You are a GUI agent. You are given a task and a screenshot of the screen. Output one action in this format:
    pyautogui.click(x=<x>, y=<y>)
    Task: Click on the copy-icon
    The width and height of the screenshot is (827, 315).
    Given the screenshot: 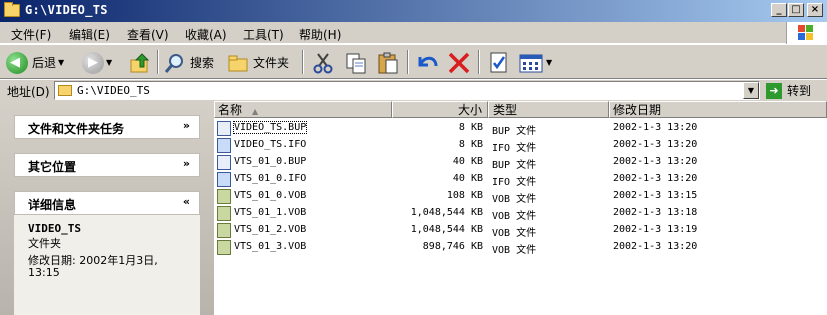 What is the action you would take?
    pyautogui.click(x=356, y=63)
    